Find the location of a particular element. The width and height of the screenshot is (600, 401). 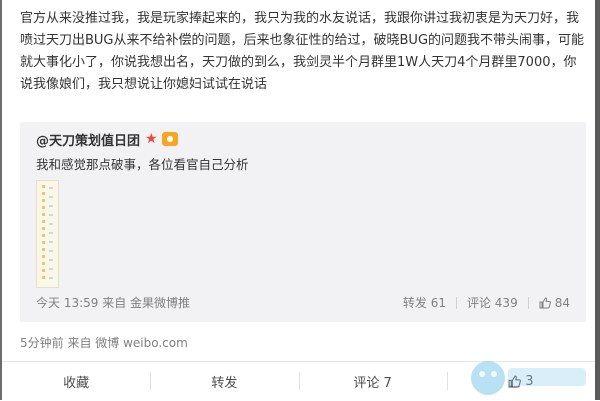

comment-button: 评论 7 is located at coordinates (372, 381).